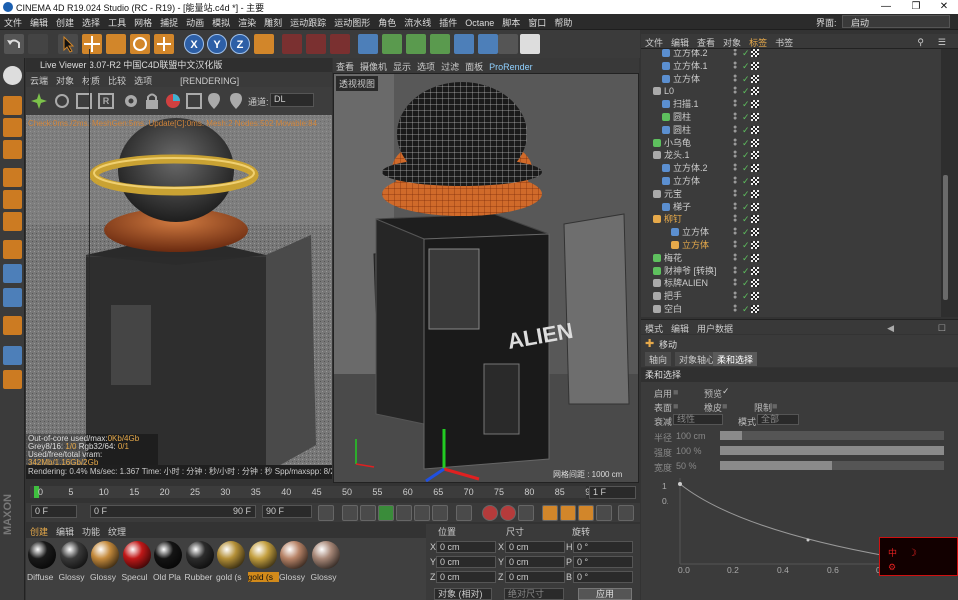  Describe the element at coordinates (39, 101) in the screenshot. I see `send-scene-icon` at that location.